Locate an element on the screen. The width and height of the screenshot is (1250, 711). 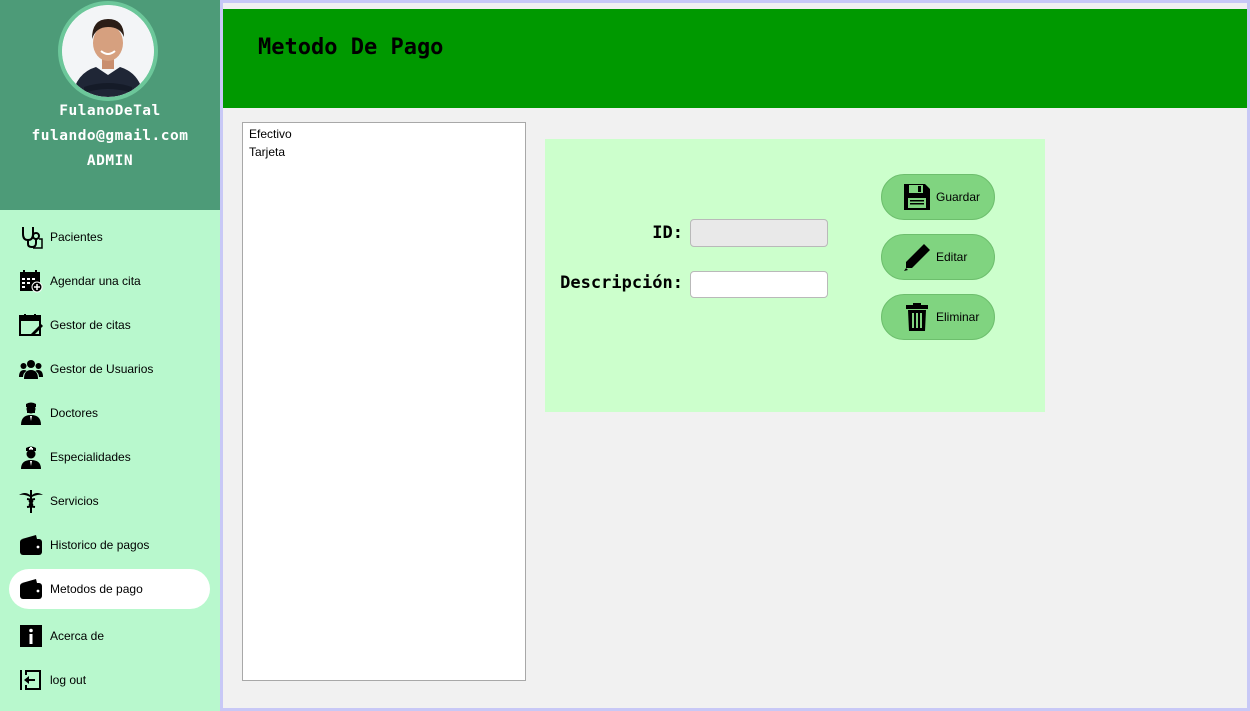
list-item: Efectivo is located at coordinates (384, 134).